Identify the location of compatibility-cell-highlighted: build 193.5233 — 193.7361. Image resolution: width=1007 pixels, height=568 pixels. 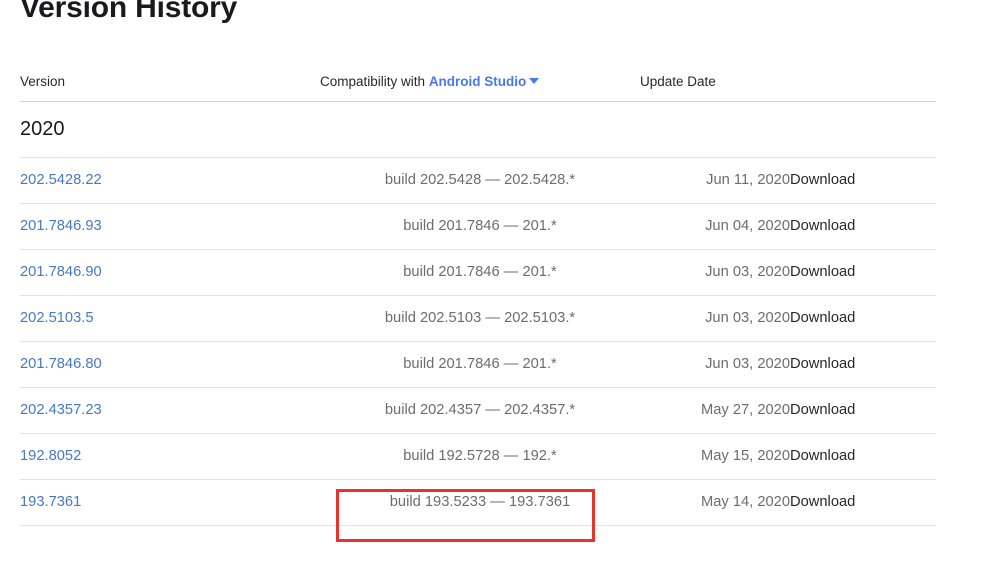
(480, 502).